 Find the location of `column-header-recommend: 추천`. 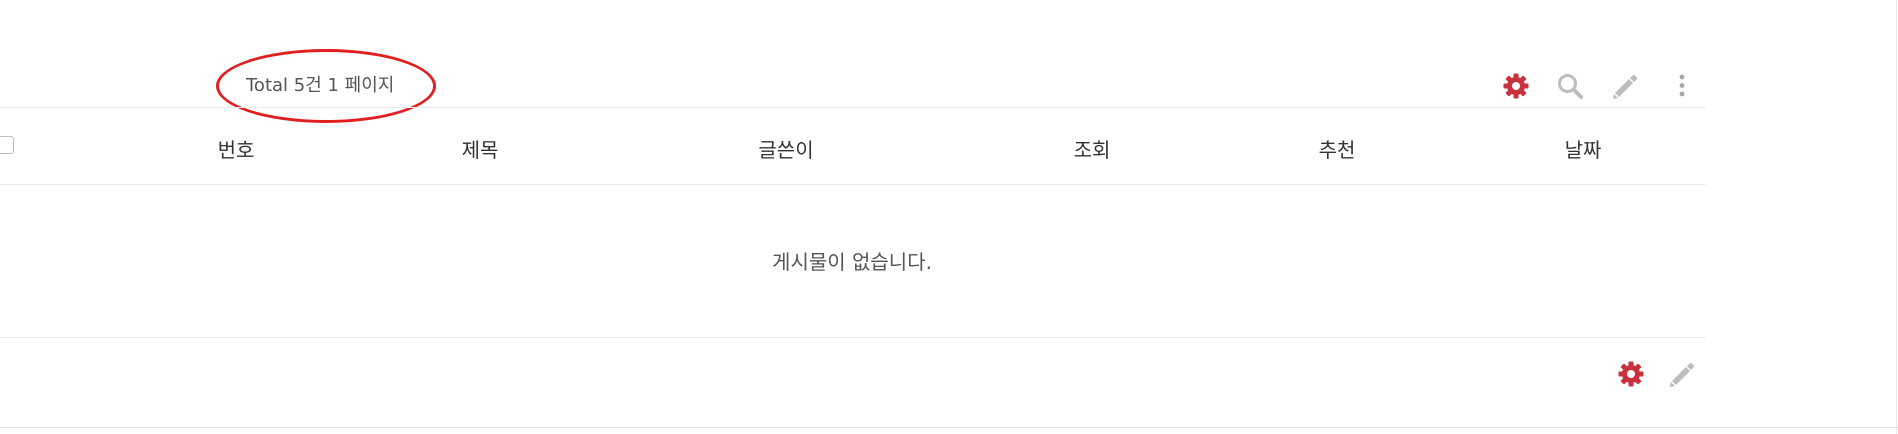

column-header-recommend: 추천 is located at coordinates (1337, 148).